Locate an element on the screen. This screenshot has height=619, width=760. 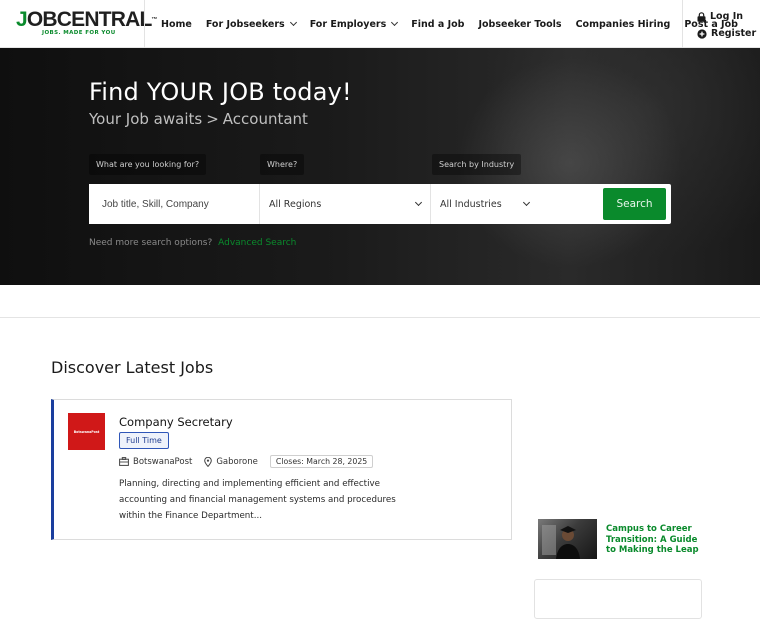
login-label: Log In is located at coordinates (726, 16).